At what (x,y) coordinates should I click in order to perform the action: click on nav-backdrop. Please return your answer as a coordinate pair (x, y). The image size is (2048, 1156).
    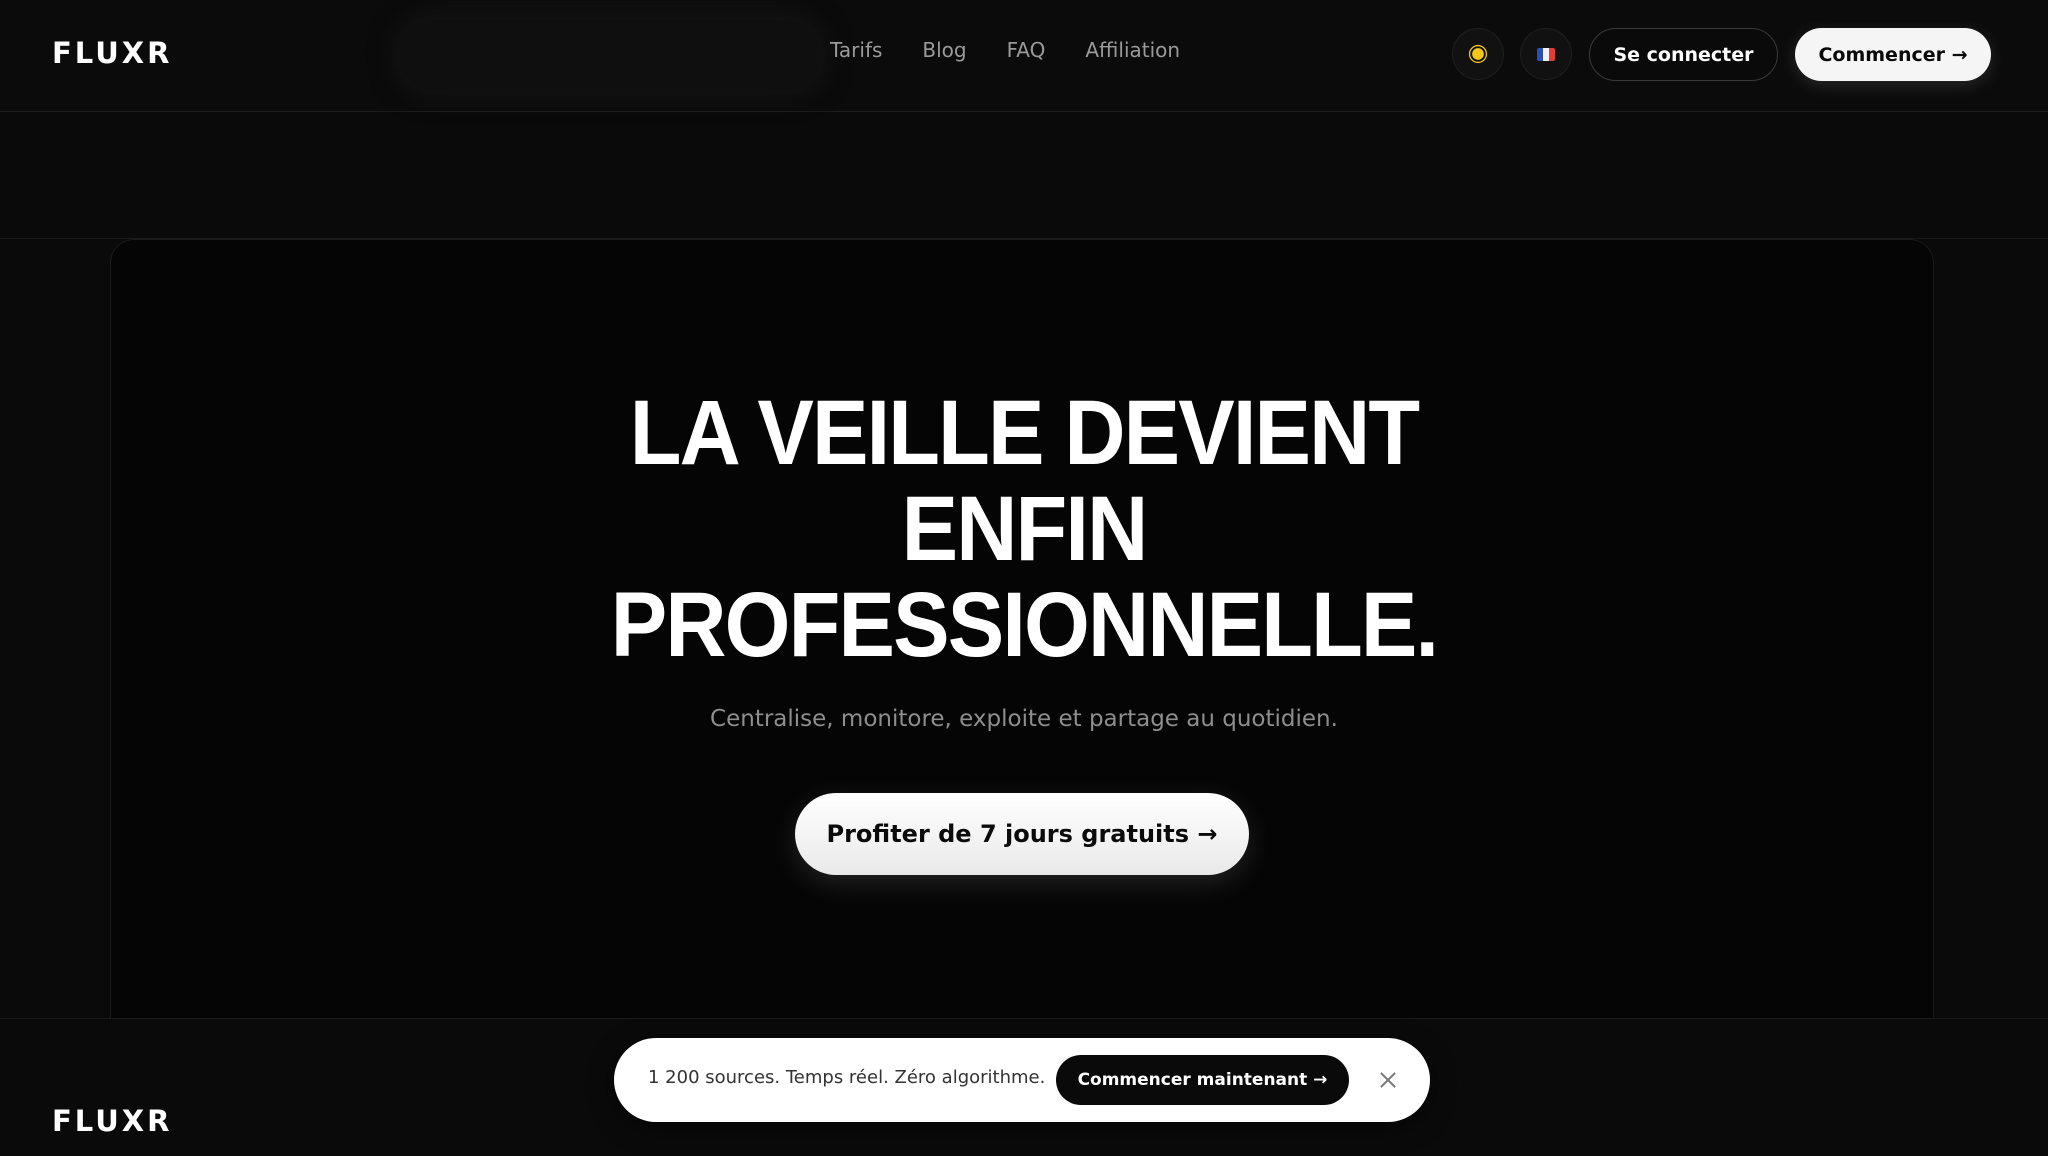
    Looking at the image, I should click on (610, 55).